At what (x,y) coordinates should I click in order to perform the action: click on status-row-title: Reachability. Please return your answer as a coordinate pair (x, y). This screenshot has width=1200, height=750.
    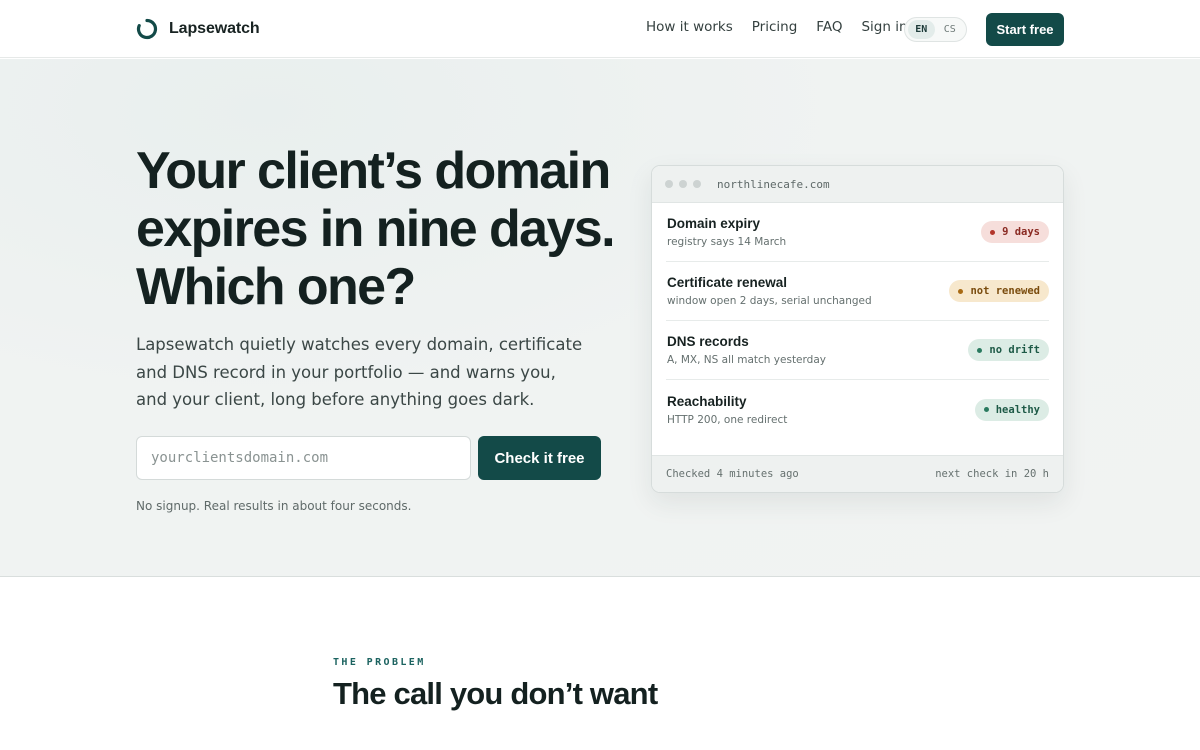
    Looking at the image, I should click on (707, 401).